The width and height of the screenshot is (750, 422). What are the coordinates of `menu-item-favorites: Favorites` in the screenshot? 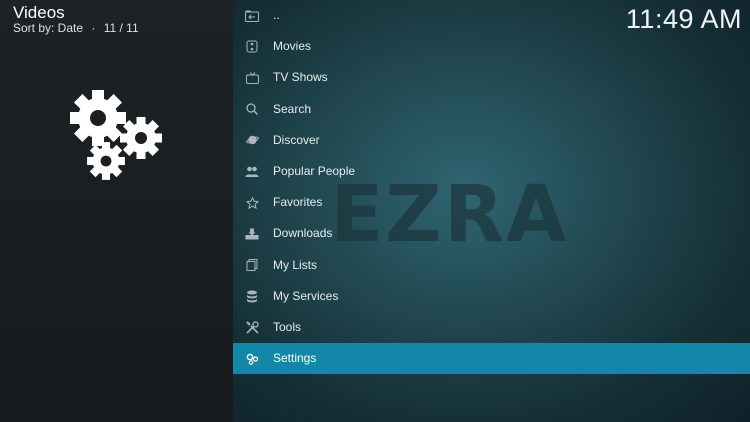 It's located at (491, 202).